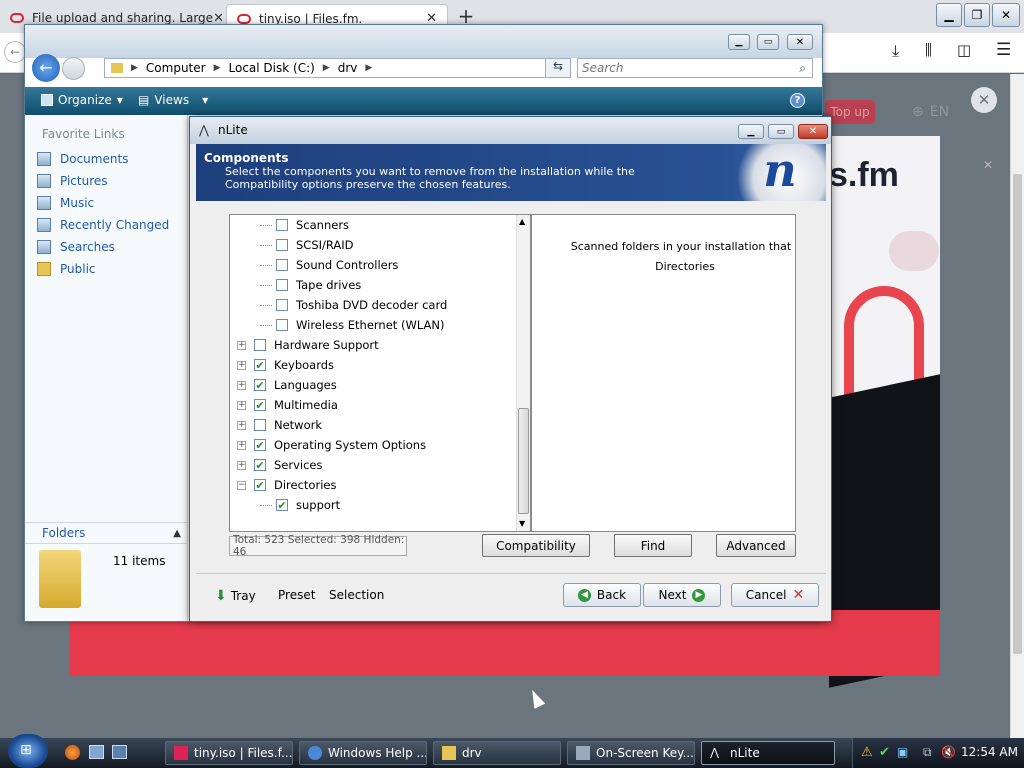 The height and width of the screenshot is (768, 1024). I want to click on scroll-up-icon: ▲, so click(522, 221).